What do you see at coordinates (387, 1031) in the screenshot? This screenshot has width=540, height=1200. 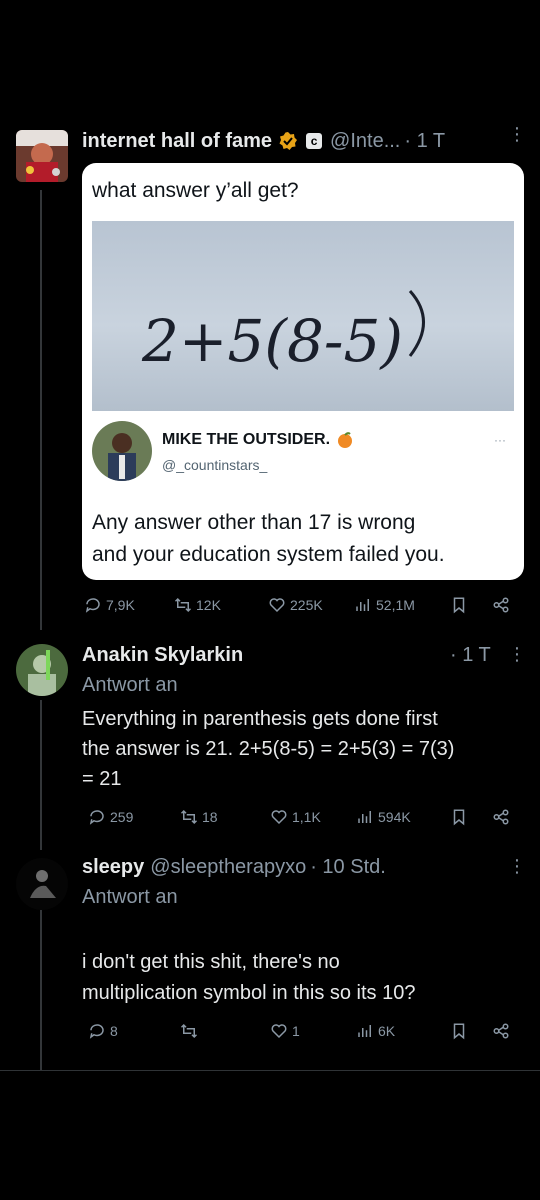 I see `views-count: 6K` at bounding box center [387, 1031].